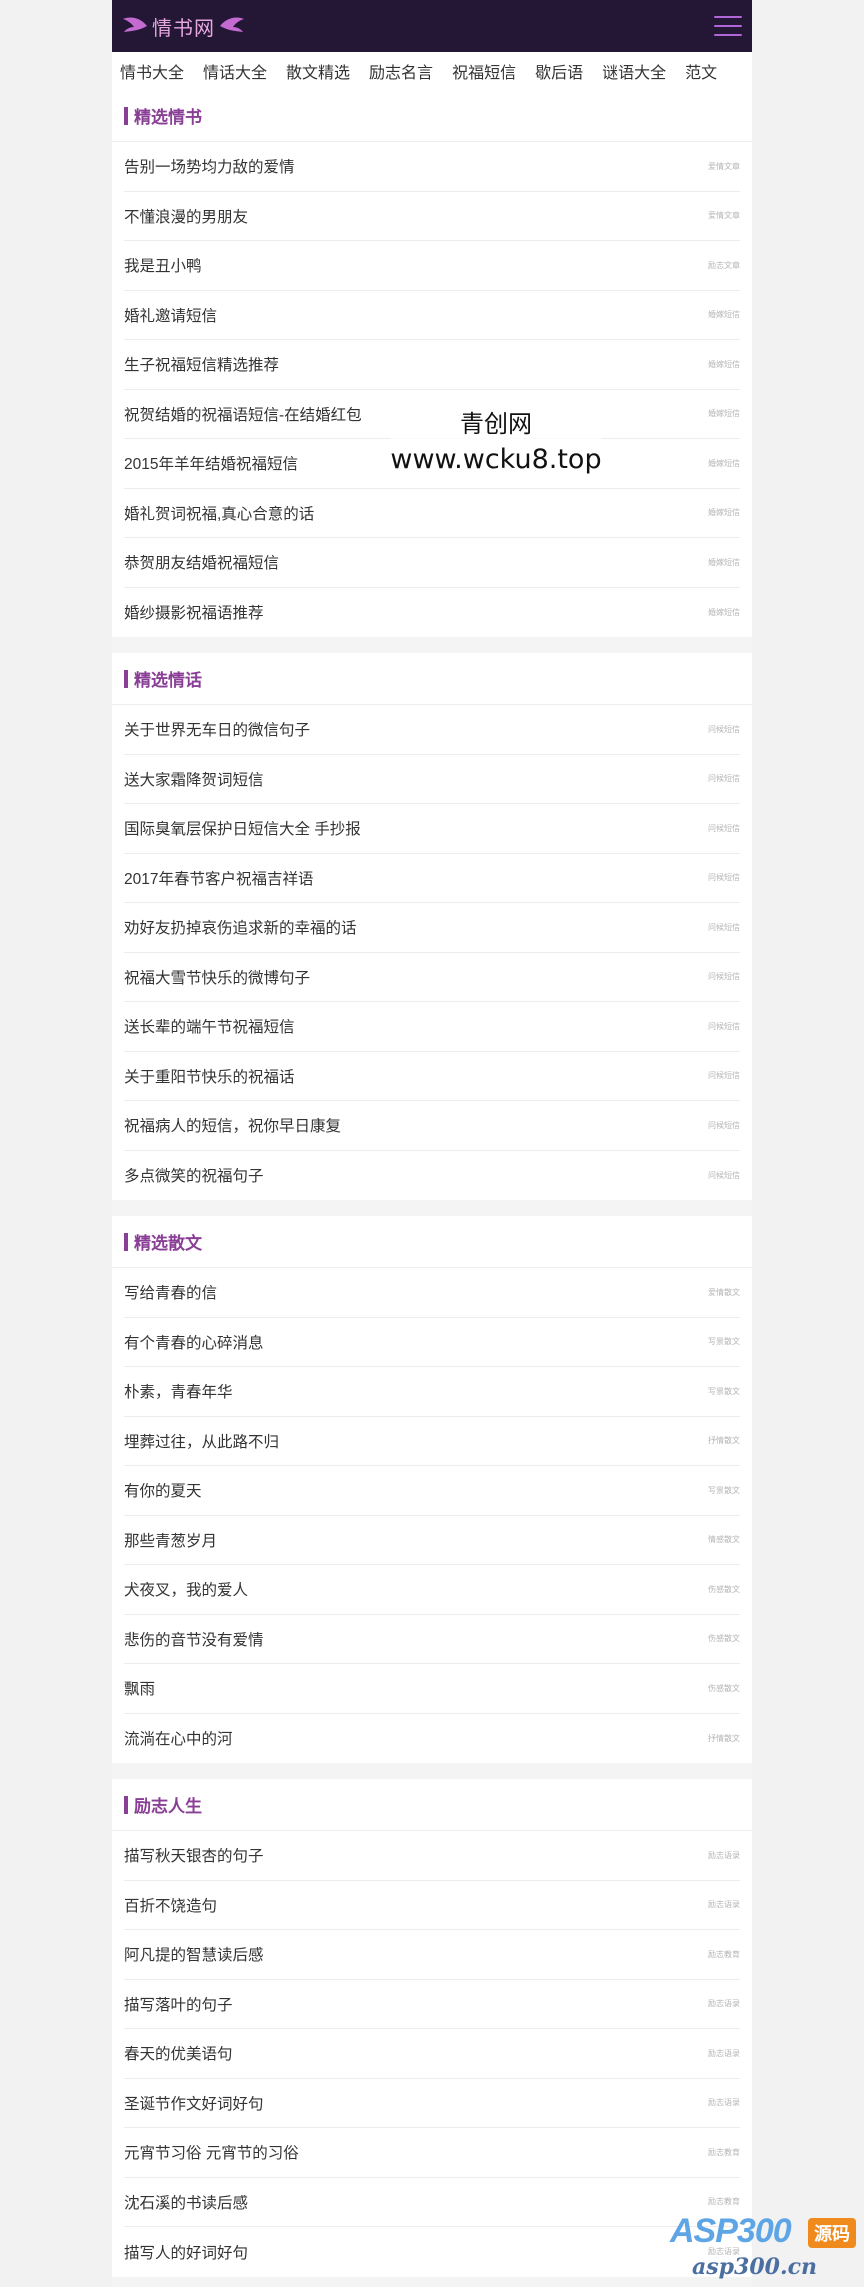 The height and width of the screenshot is (2287, 864). Describe the element at coordinates (209, 1076) in the screenshot. I see `article-title: 关于重阳节快乐的祝福话` at that location.